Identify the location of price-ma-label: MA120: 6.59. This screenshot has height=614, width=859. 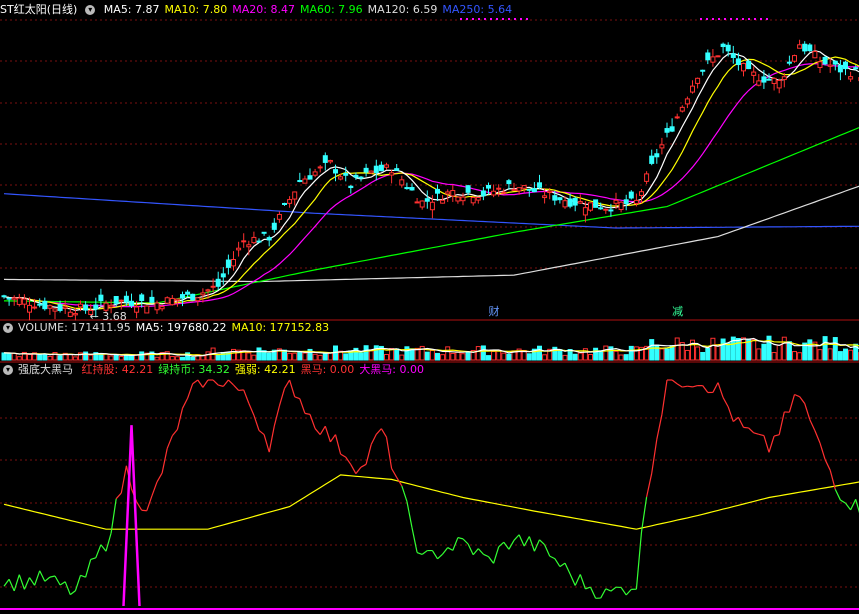
(402, 9).